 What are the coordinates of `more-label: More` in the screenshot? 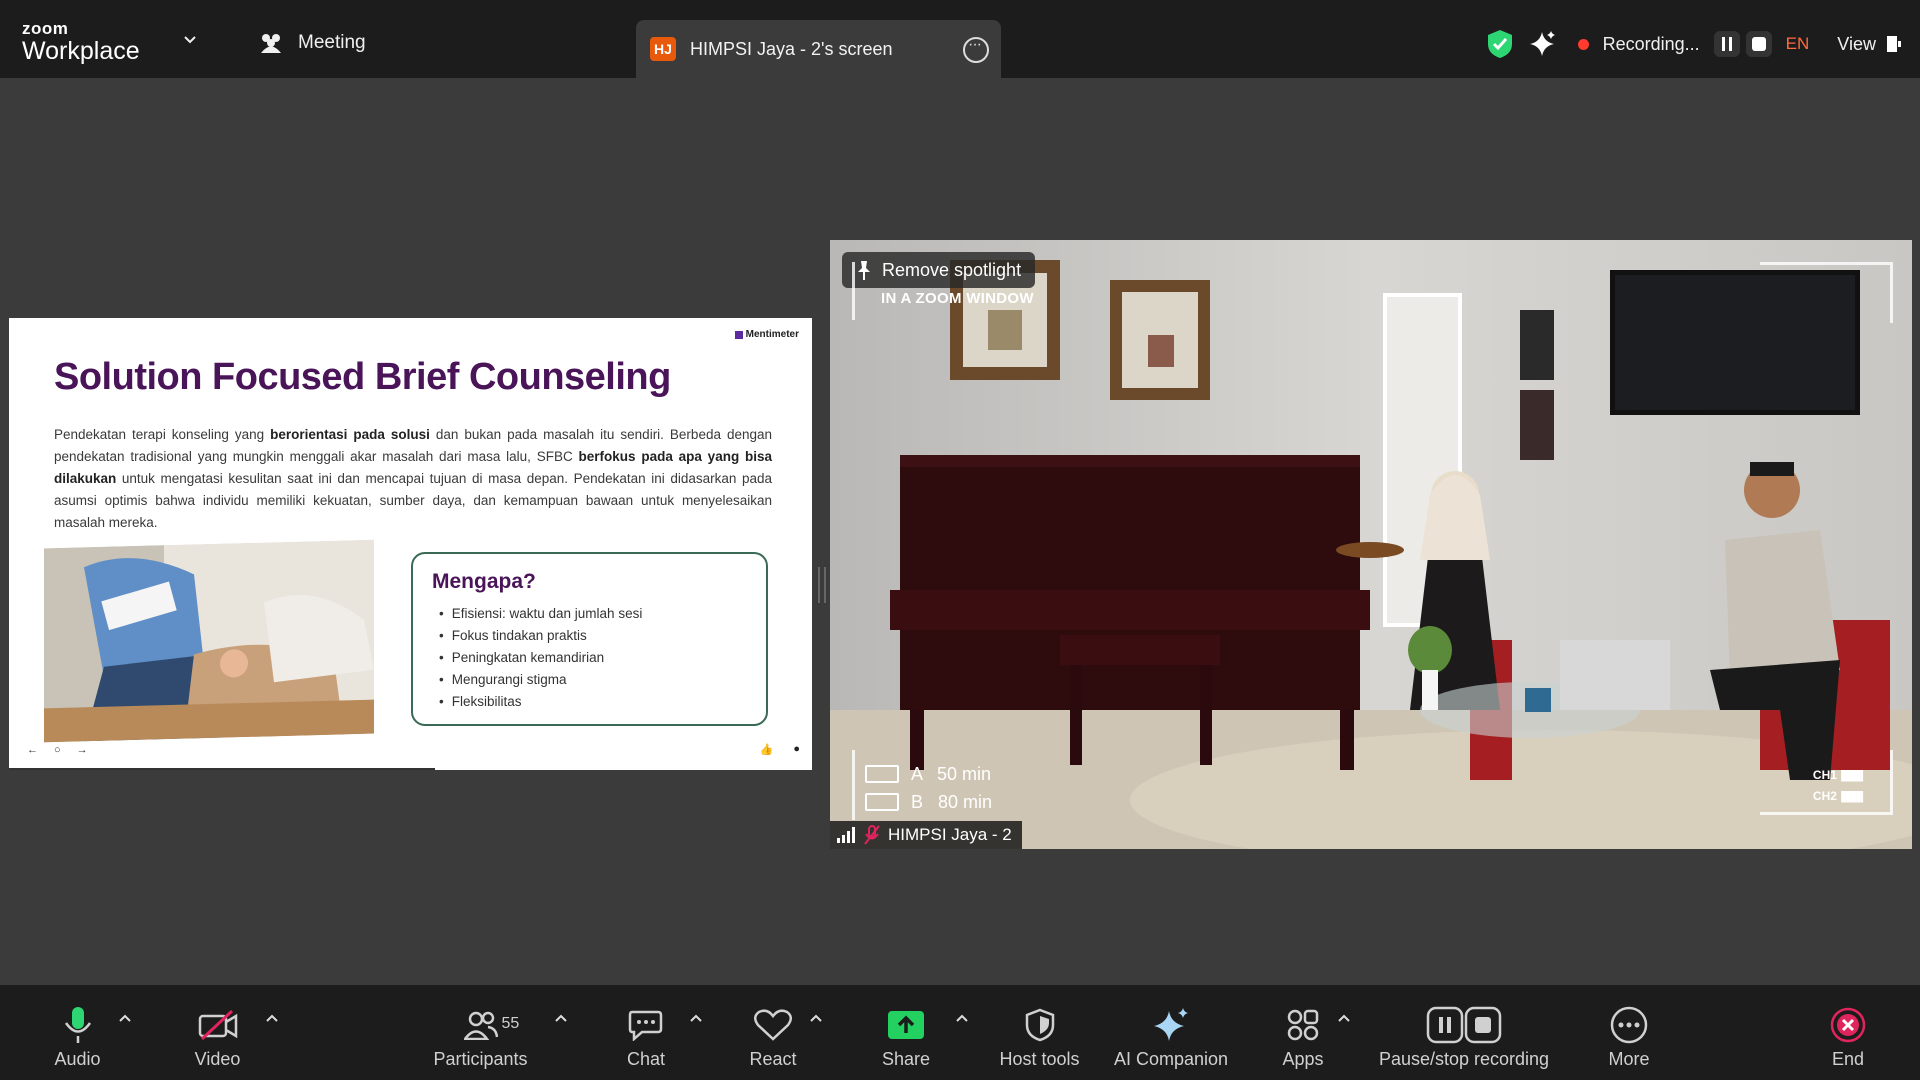 It's located at (1629, 1059).